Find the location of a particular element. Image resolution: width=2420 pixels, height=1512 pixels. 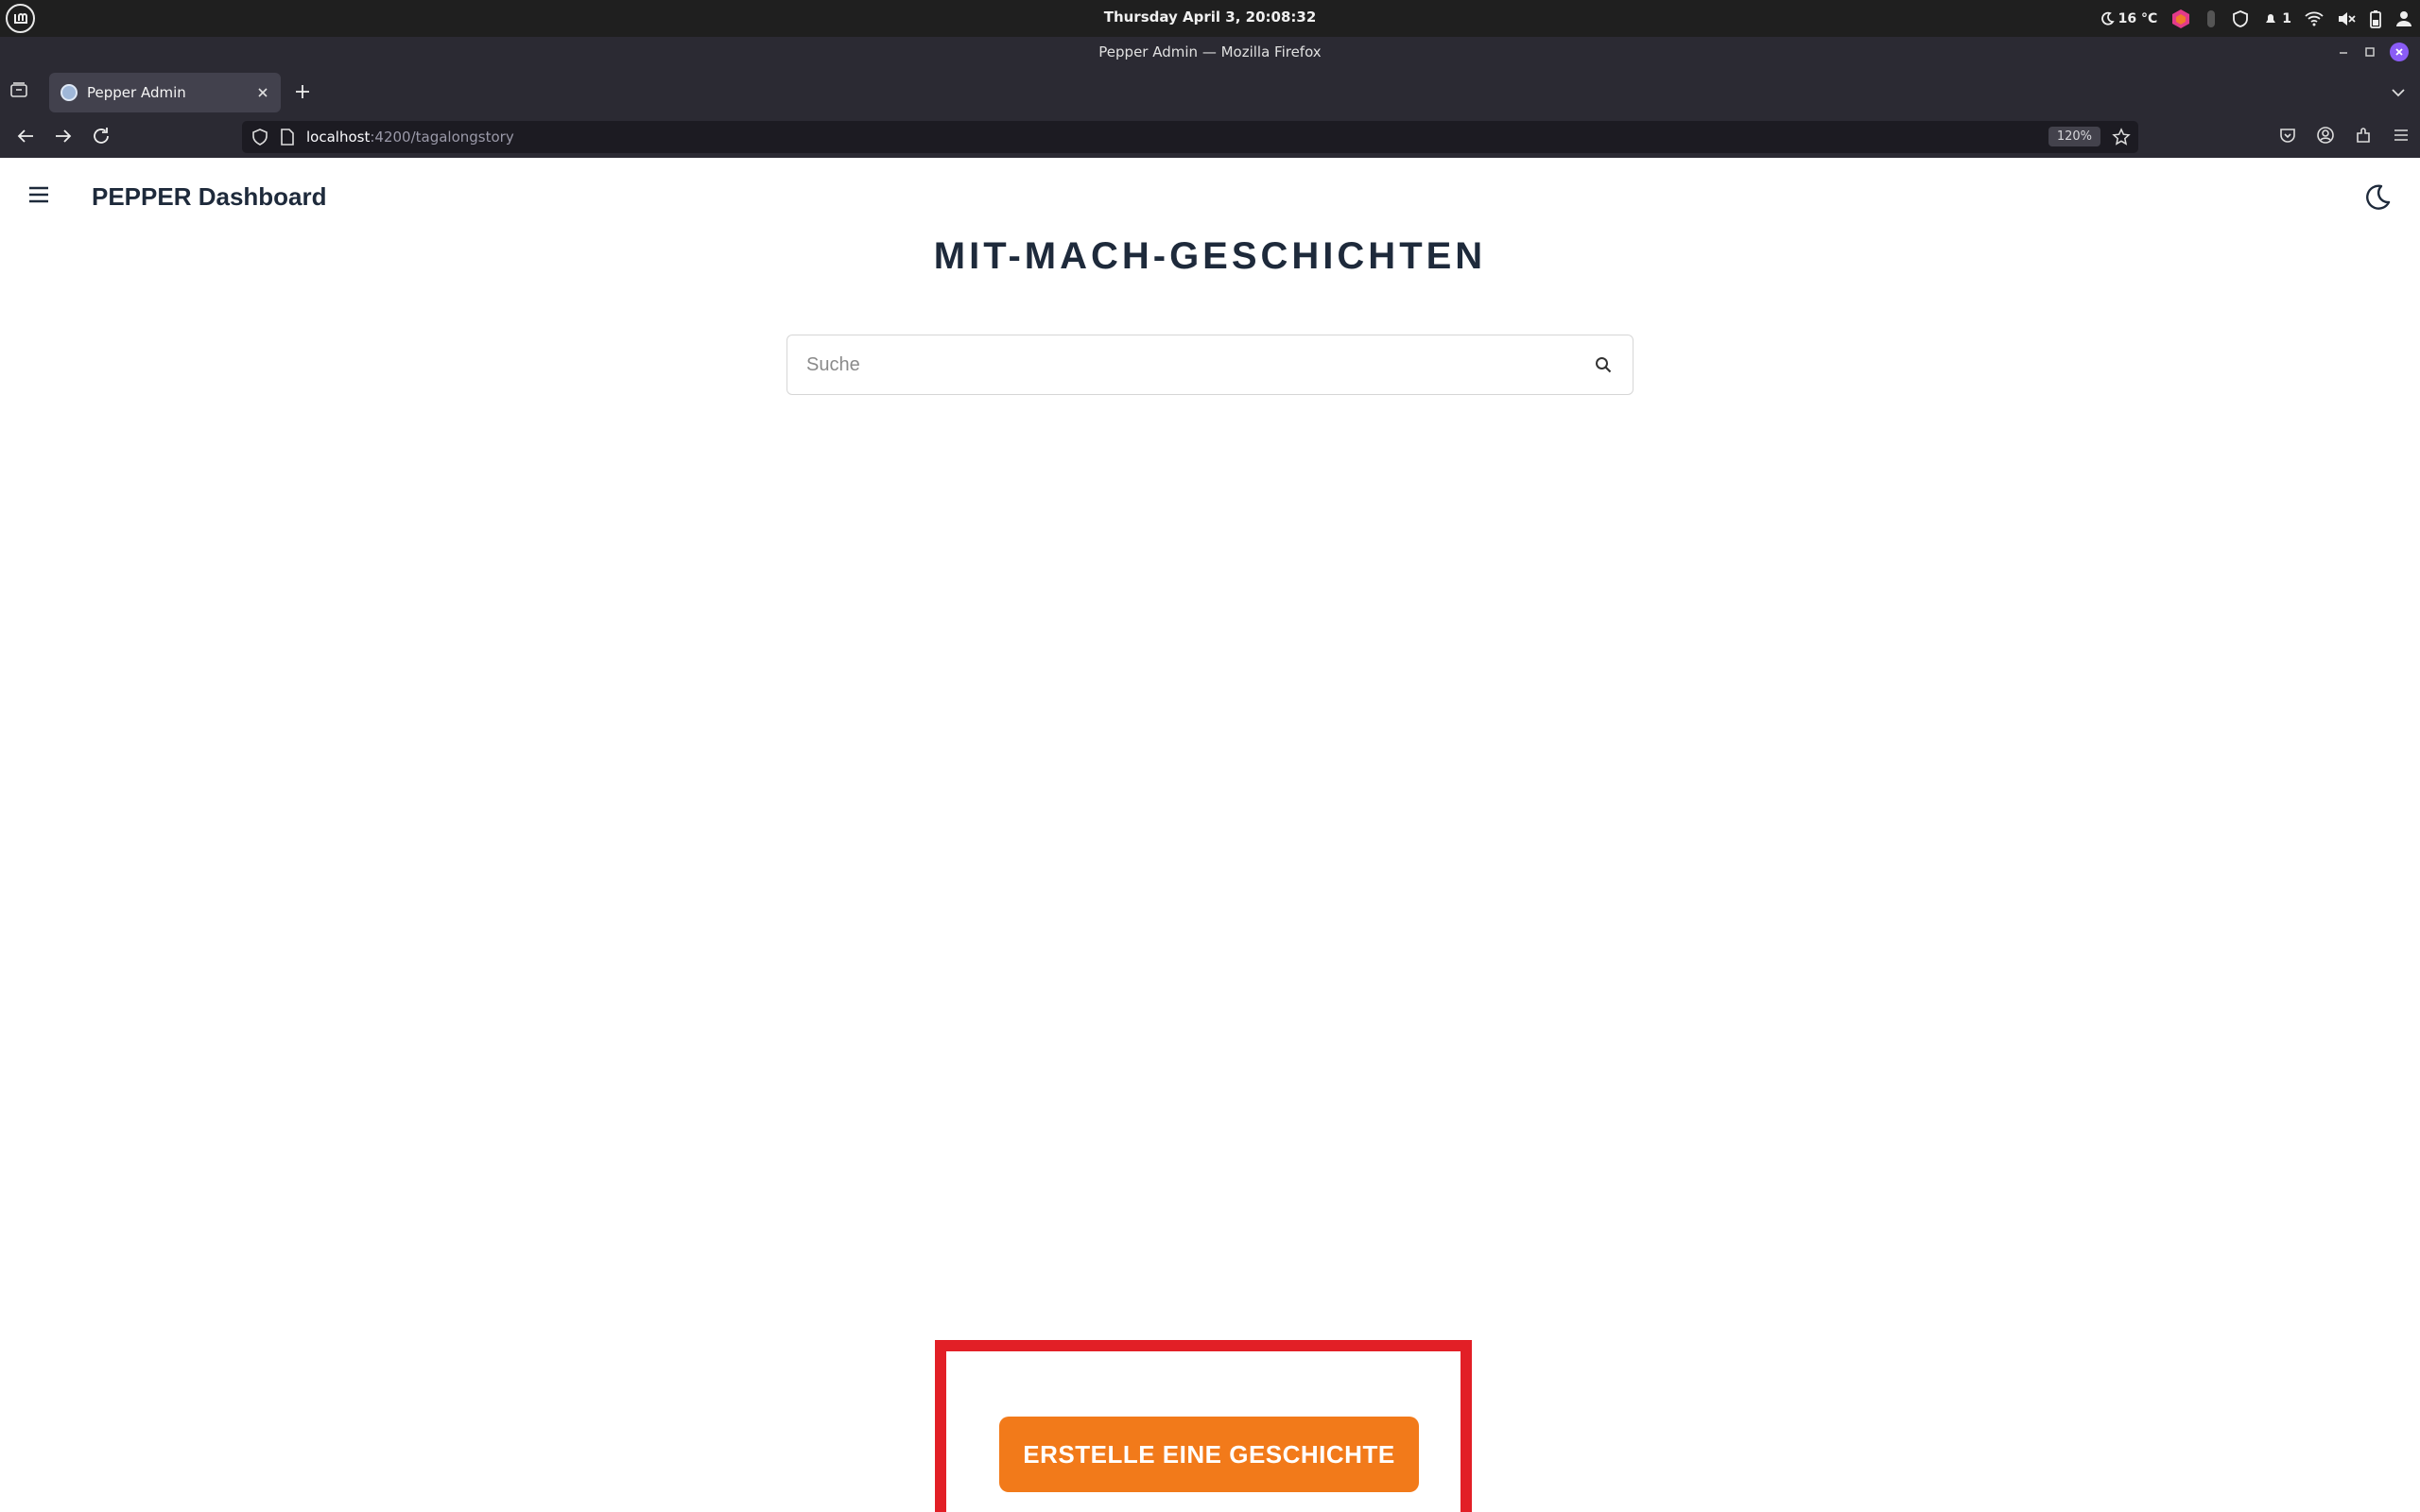

search-box is located at coordinates (1210, 365).